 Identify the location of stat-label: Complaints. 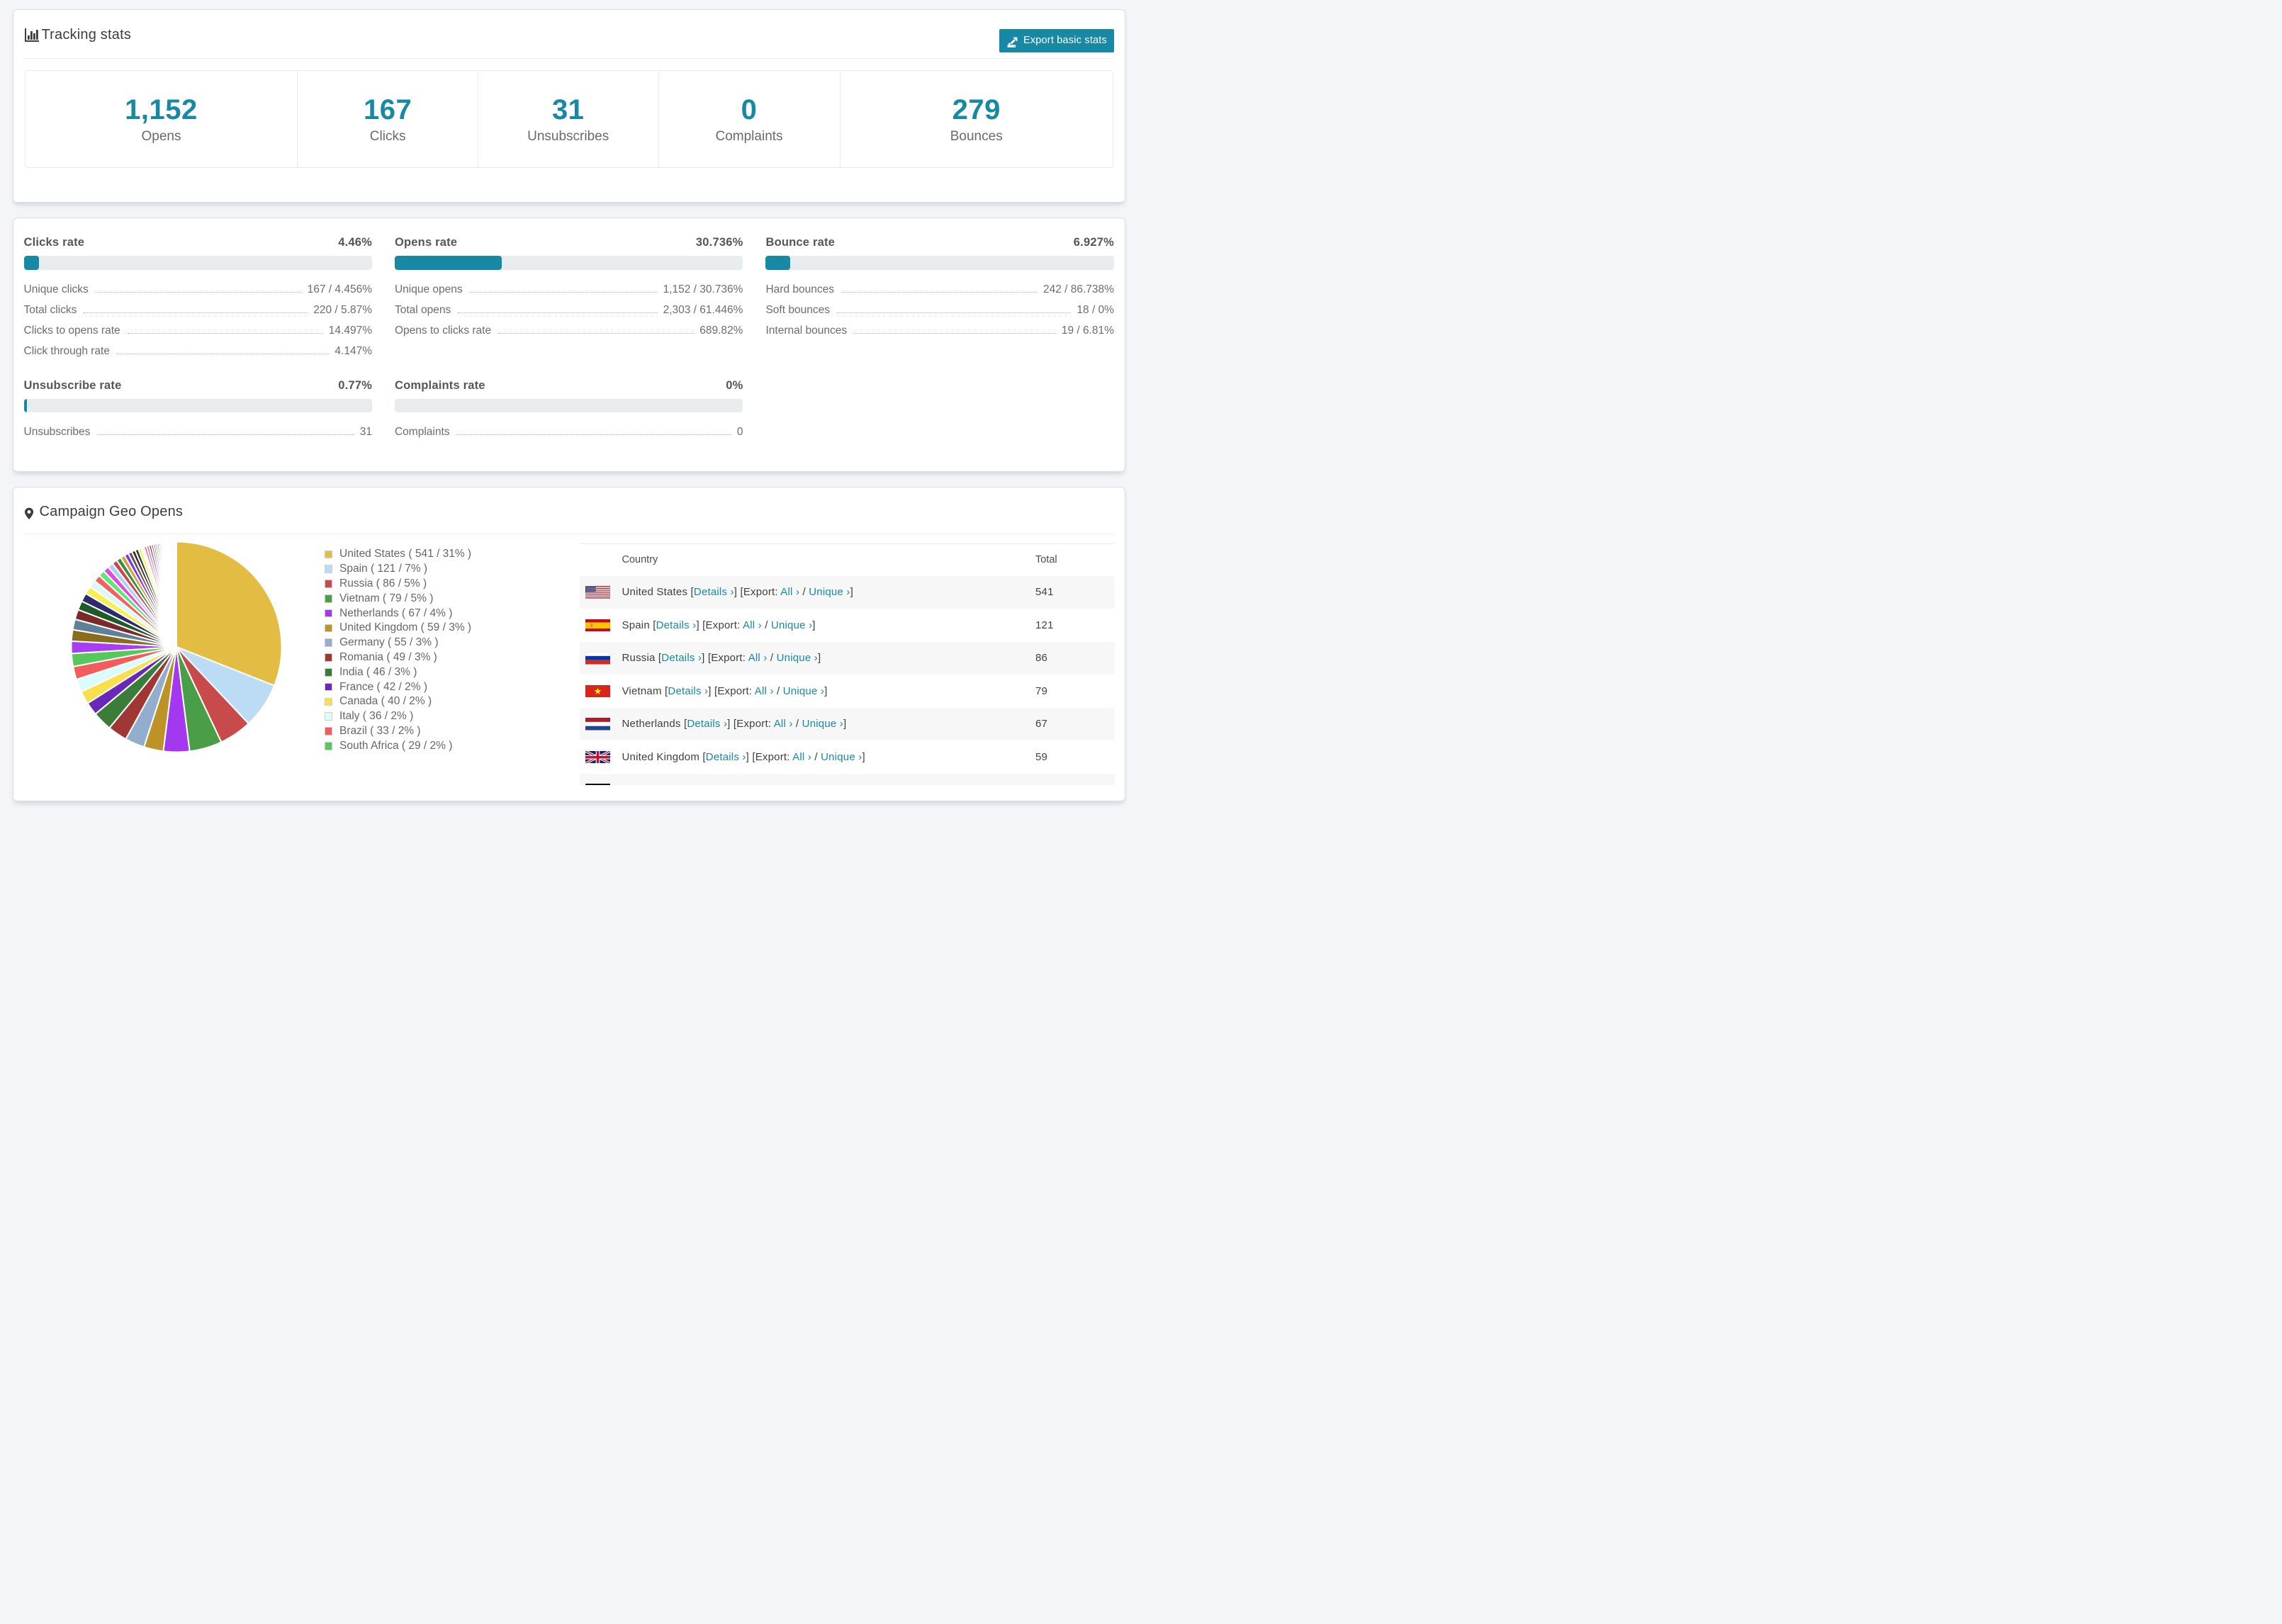
(749, 136).